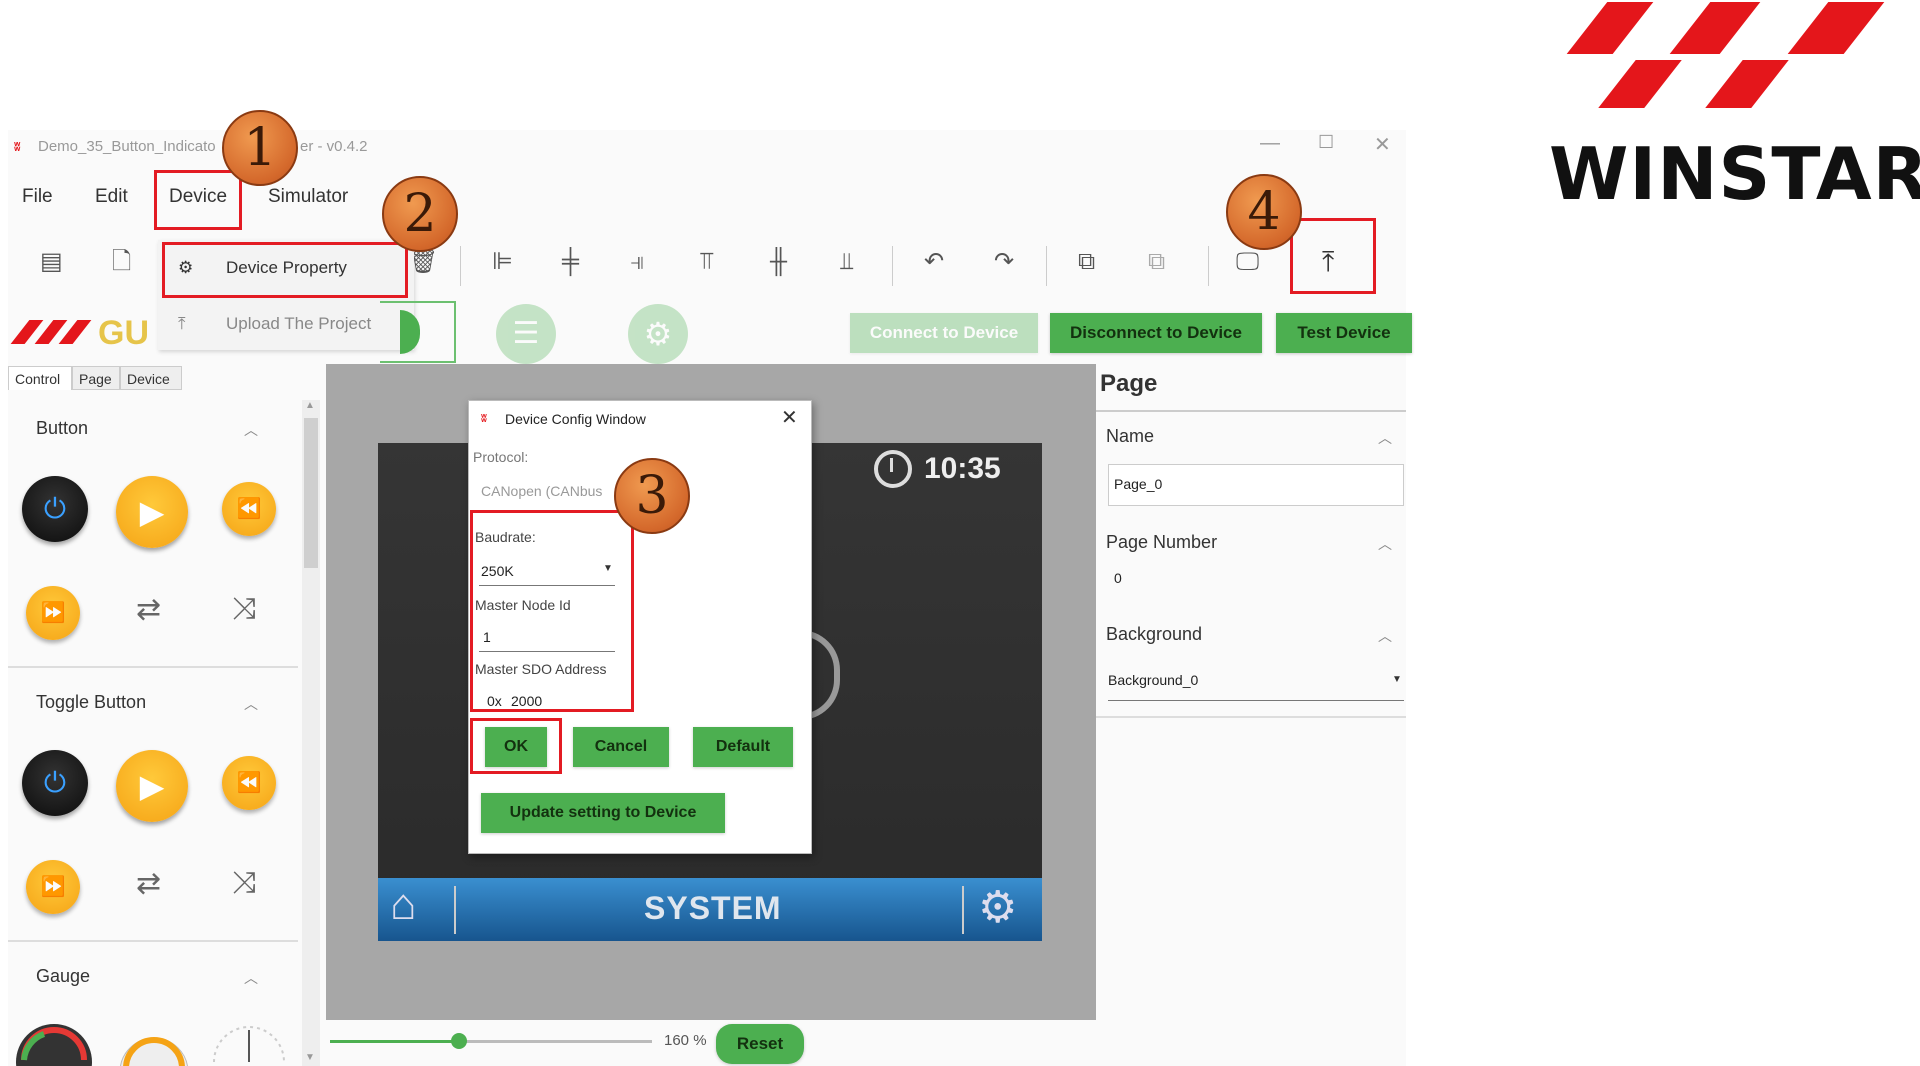  I want to click on settings-gear-icon: ⚙, so click(658, 334).